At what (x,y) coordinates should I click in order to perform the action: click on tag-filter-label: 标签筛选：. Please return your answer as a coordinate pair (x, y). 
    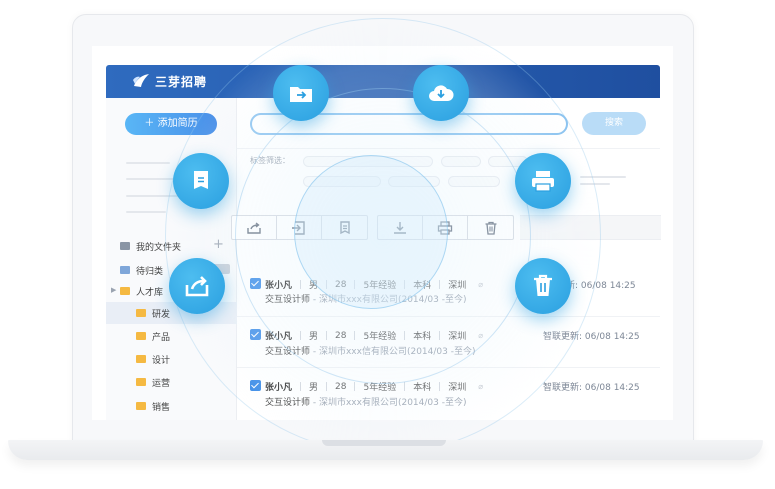
    Looking at the image, I should click on (270, 160).